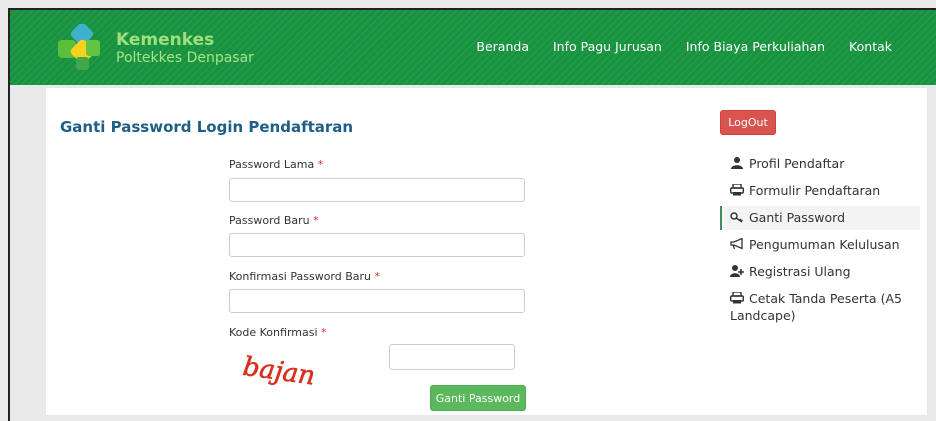 The image size is (936, 421). What do you see at coordinates (870, 46) in the screenshot?
I see `nav-kontak: Kontak` at bounding box center [870, 46].